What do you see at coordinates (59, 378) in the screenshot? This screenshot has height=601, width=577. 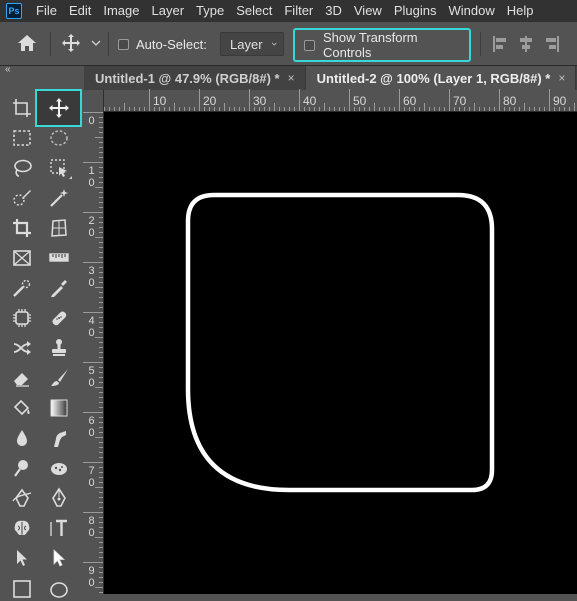 I see `brush-tool` at bounding box center [59, 378].